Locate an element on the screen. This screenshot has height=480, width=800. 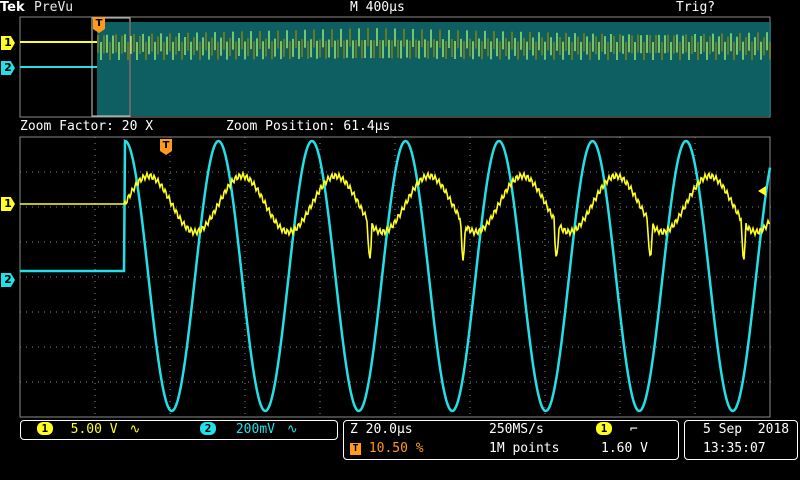
channel-scale-panel: 1 5.00 V ∿ 2 200mV ∿ is located at coordinates (179, 430).